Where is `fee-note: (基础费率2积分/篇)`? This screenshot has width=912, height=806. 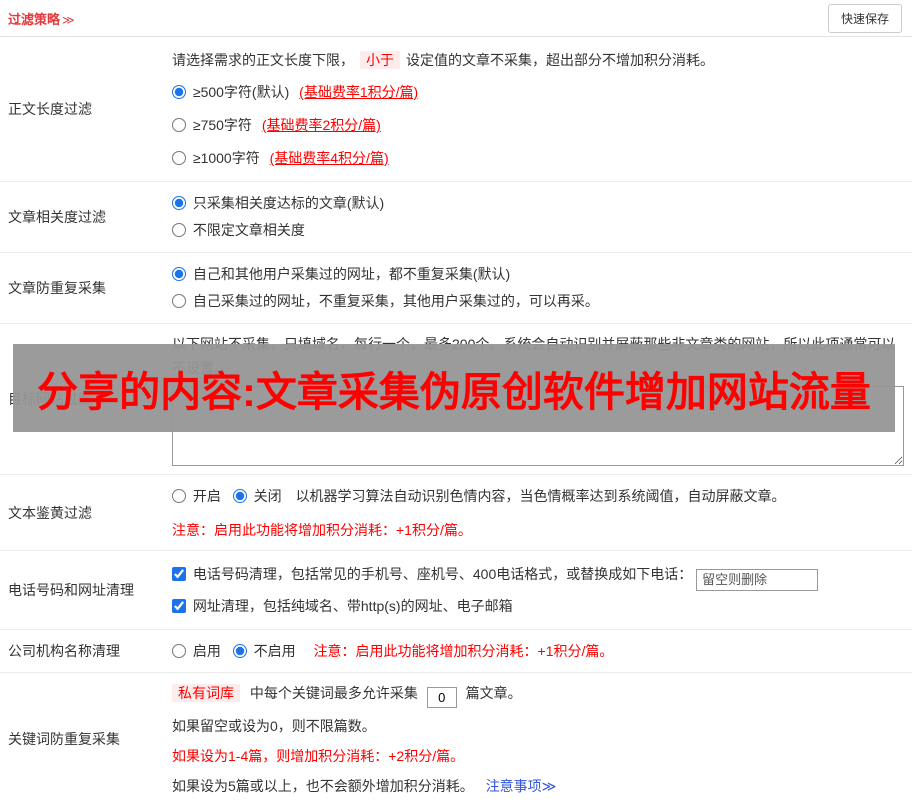 fee-note: (基础费率2积分/篇) is located at coordinates (321, 125).